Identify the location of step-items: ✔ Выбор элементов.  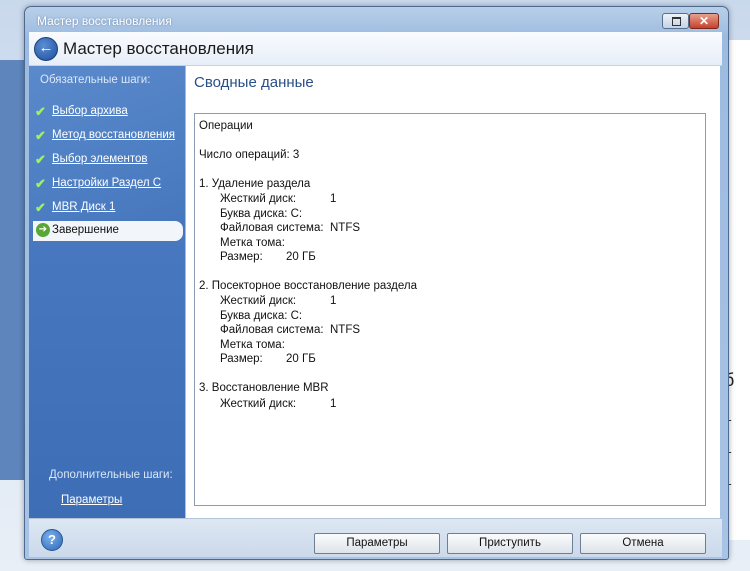
(107, 160).